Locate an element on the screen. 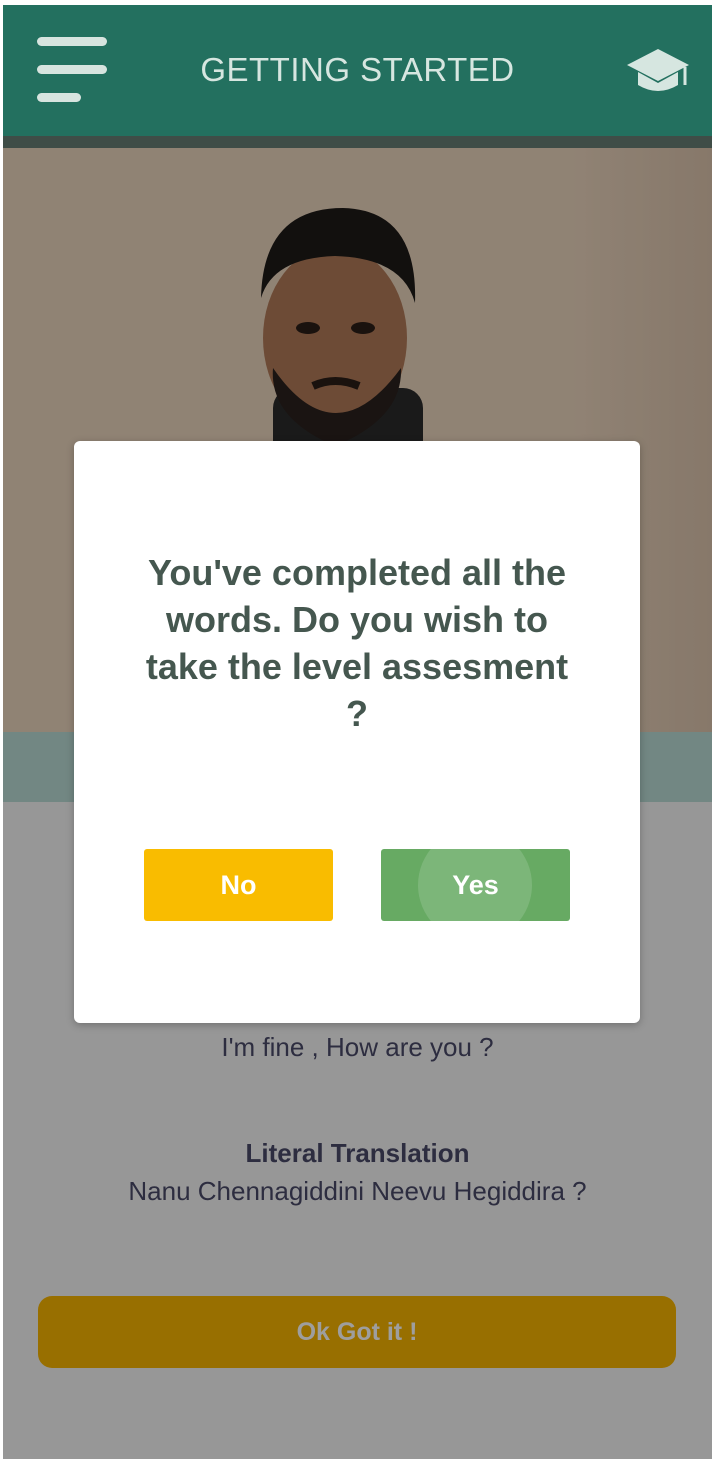 The height and width of the screenshot is (1459, 712). no-button-label: No is located at coordinates (238, 885).